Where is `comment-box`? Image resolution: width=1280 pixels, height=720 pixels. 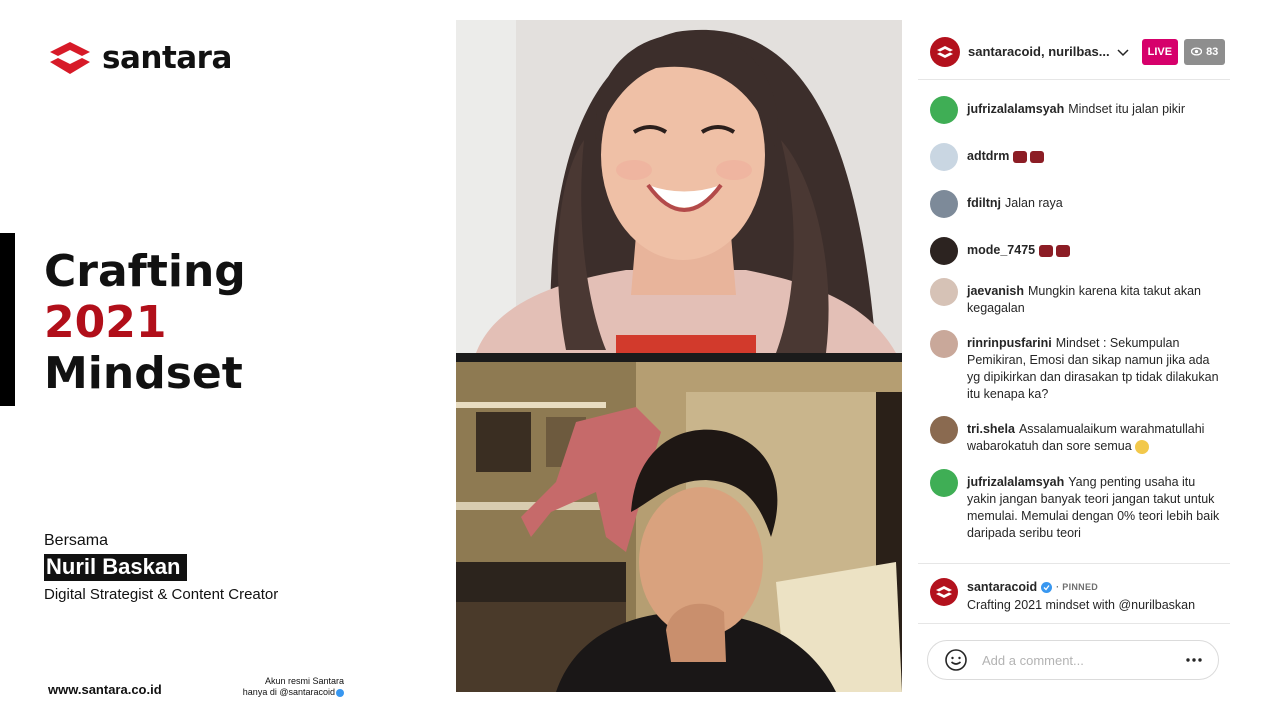
comment-box is located at coordinates (1073, 660).